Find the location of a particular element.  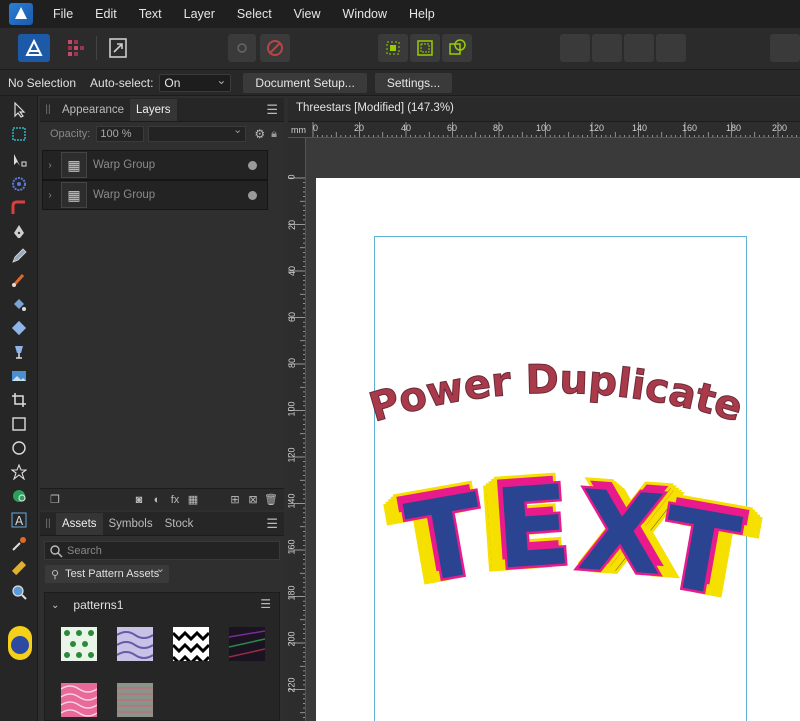

snapping-settings-button is located at coordinates (275, 48).